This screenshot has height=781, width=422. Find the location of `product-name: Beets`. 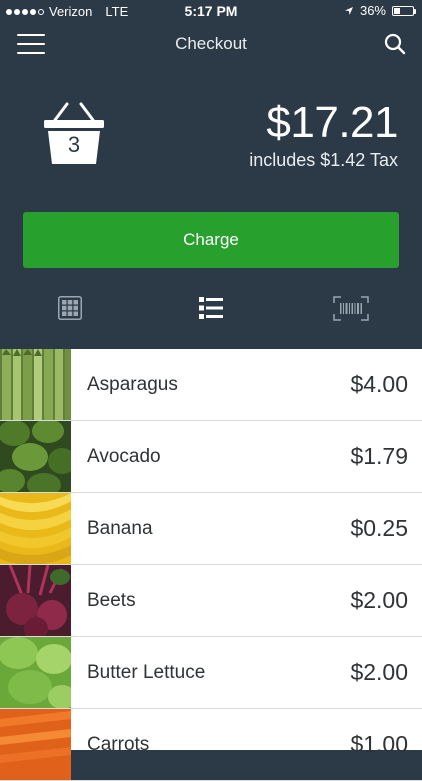

product-name: Beets is located at coordinates (111, 600).